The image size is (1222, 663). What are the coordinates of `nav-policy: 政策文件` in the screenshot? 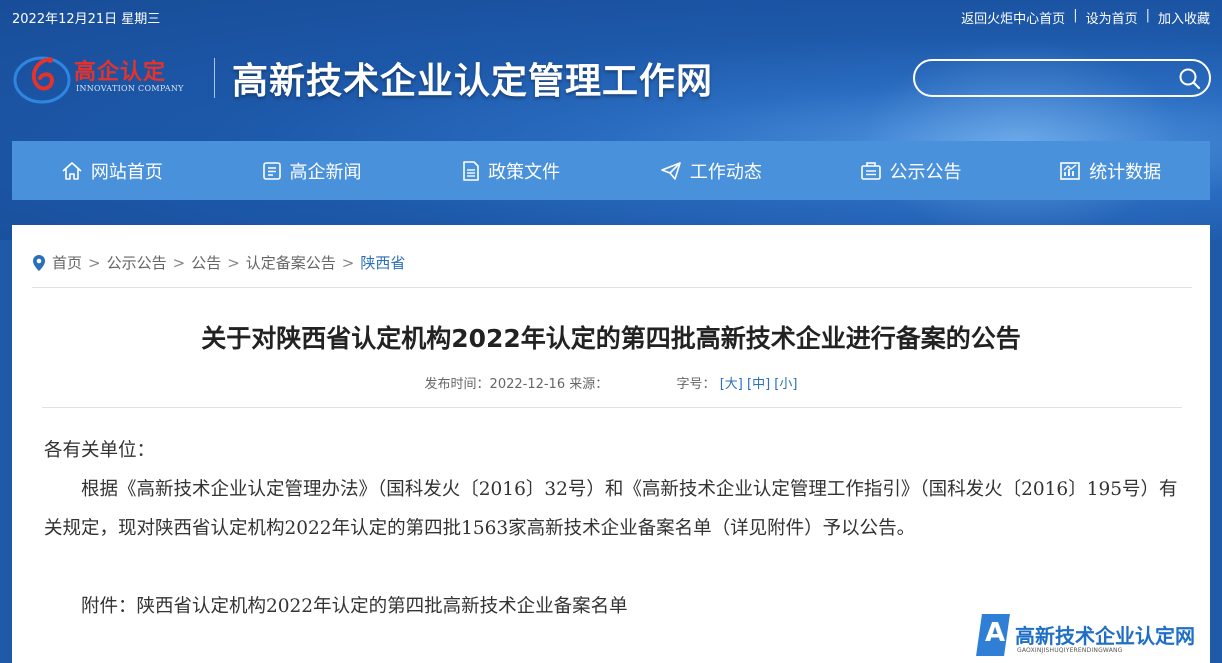 It's located at (511, 170).